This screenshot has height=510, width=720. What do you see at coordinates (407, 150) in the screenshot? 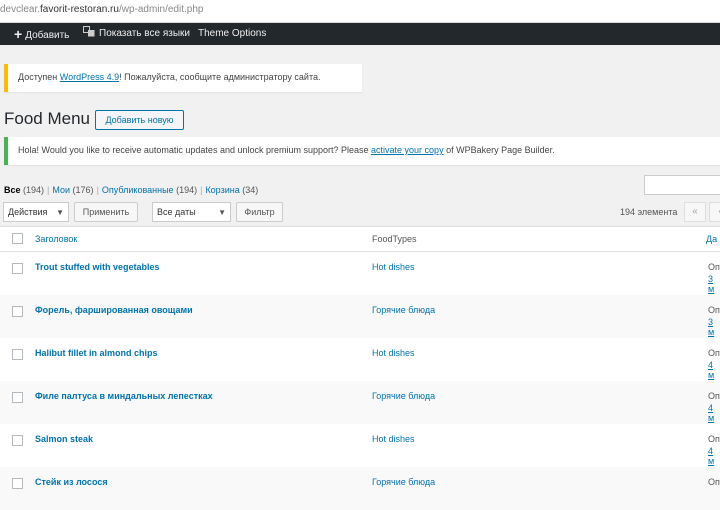
I see `activate-copy-link: activate your copy` at bounding box center [407, 150].